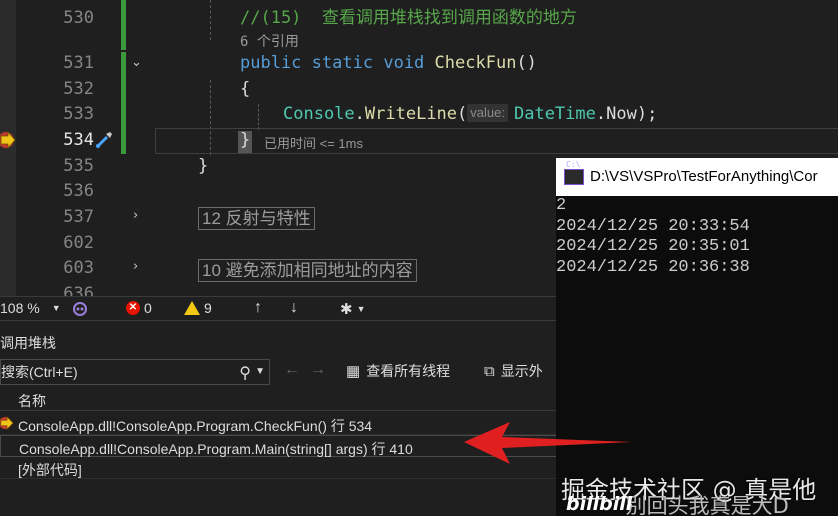  What do you see at coordinates (408, 18) in the screenshot?
I see `code-comment: //(15) 查看调用堆栈找到调用函数的地方` at bounding box center [408, 18].